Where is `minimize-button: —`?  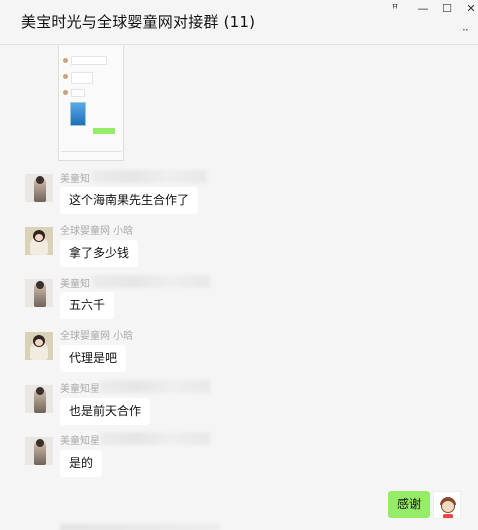
minimize-button: — is located at coordinates (423, 8).